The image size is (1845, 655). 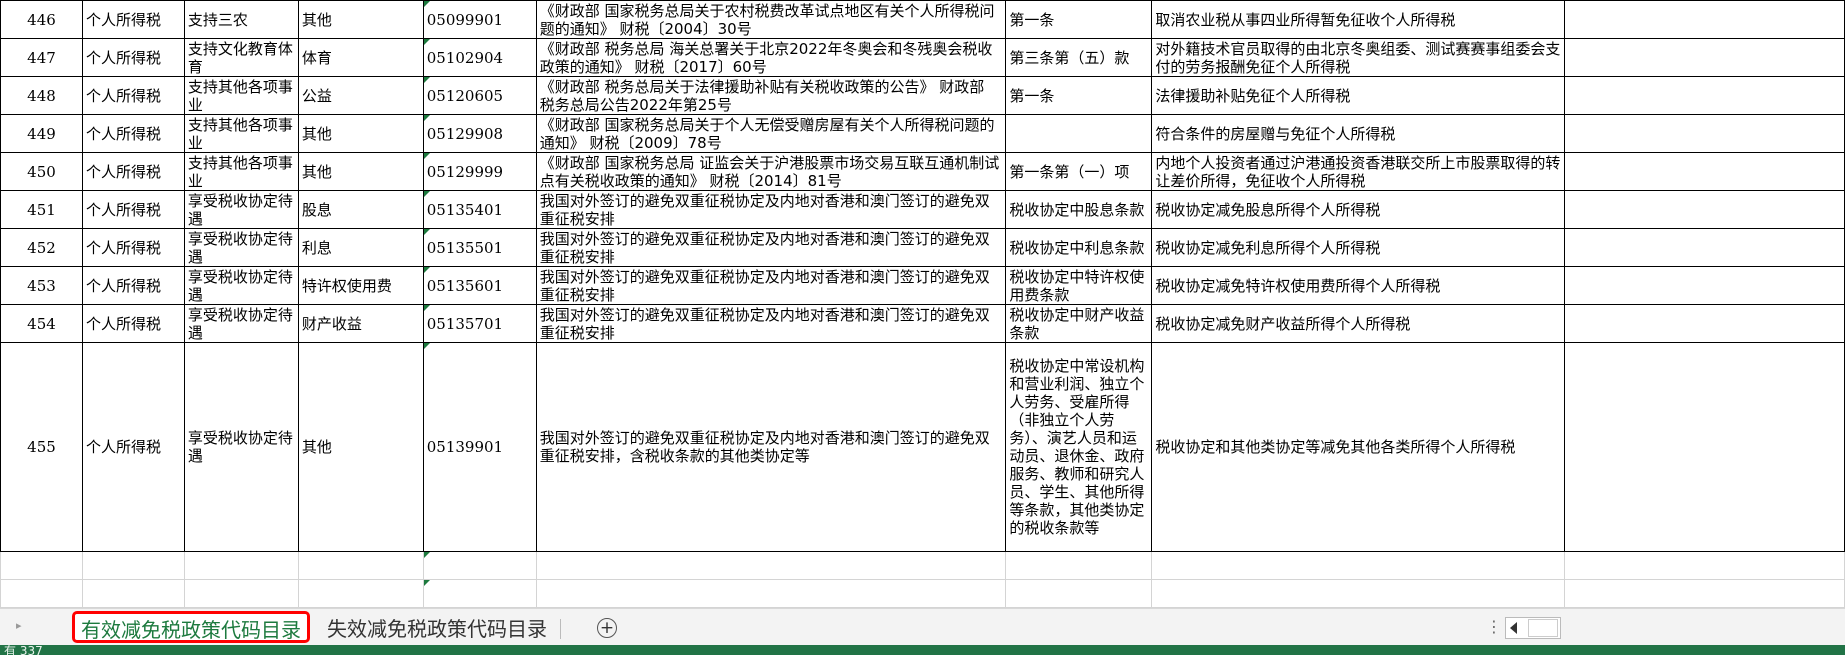 I want to click on policy-code-cell: 05135601, so click(x=479, y=285).